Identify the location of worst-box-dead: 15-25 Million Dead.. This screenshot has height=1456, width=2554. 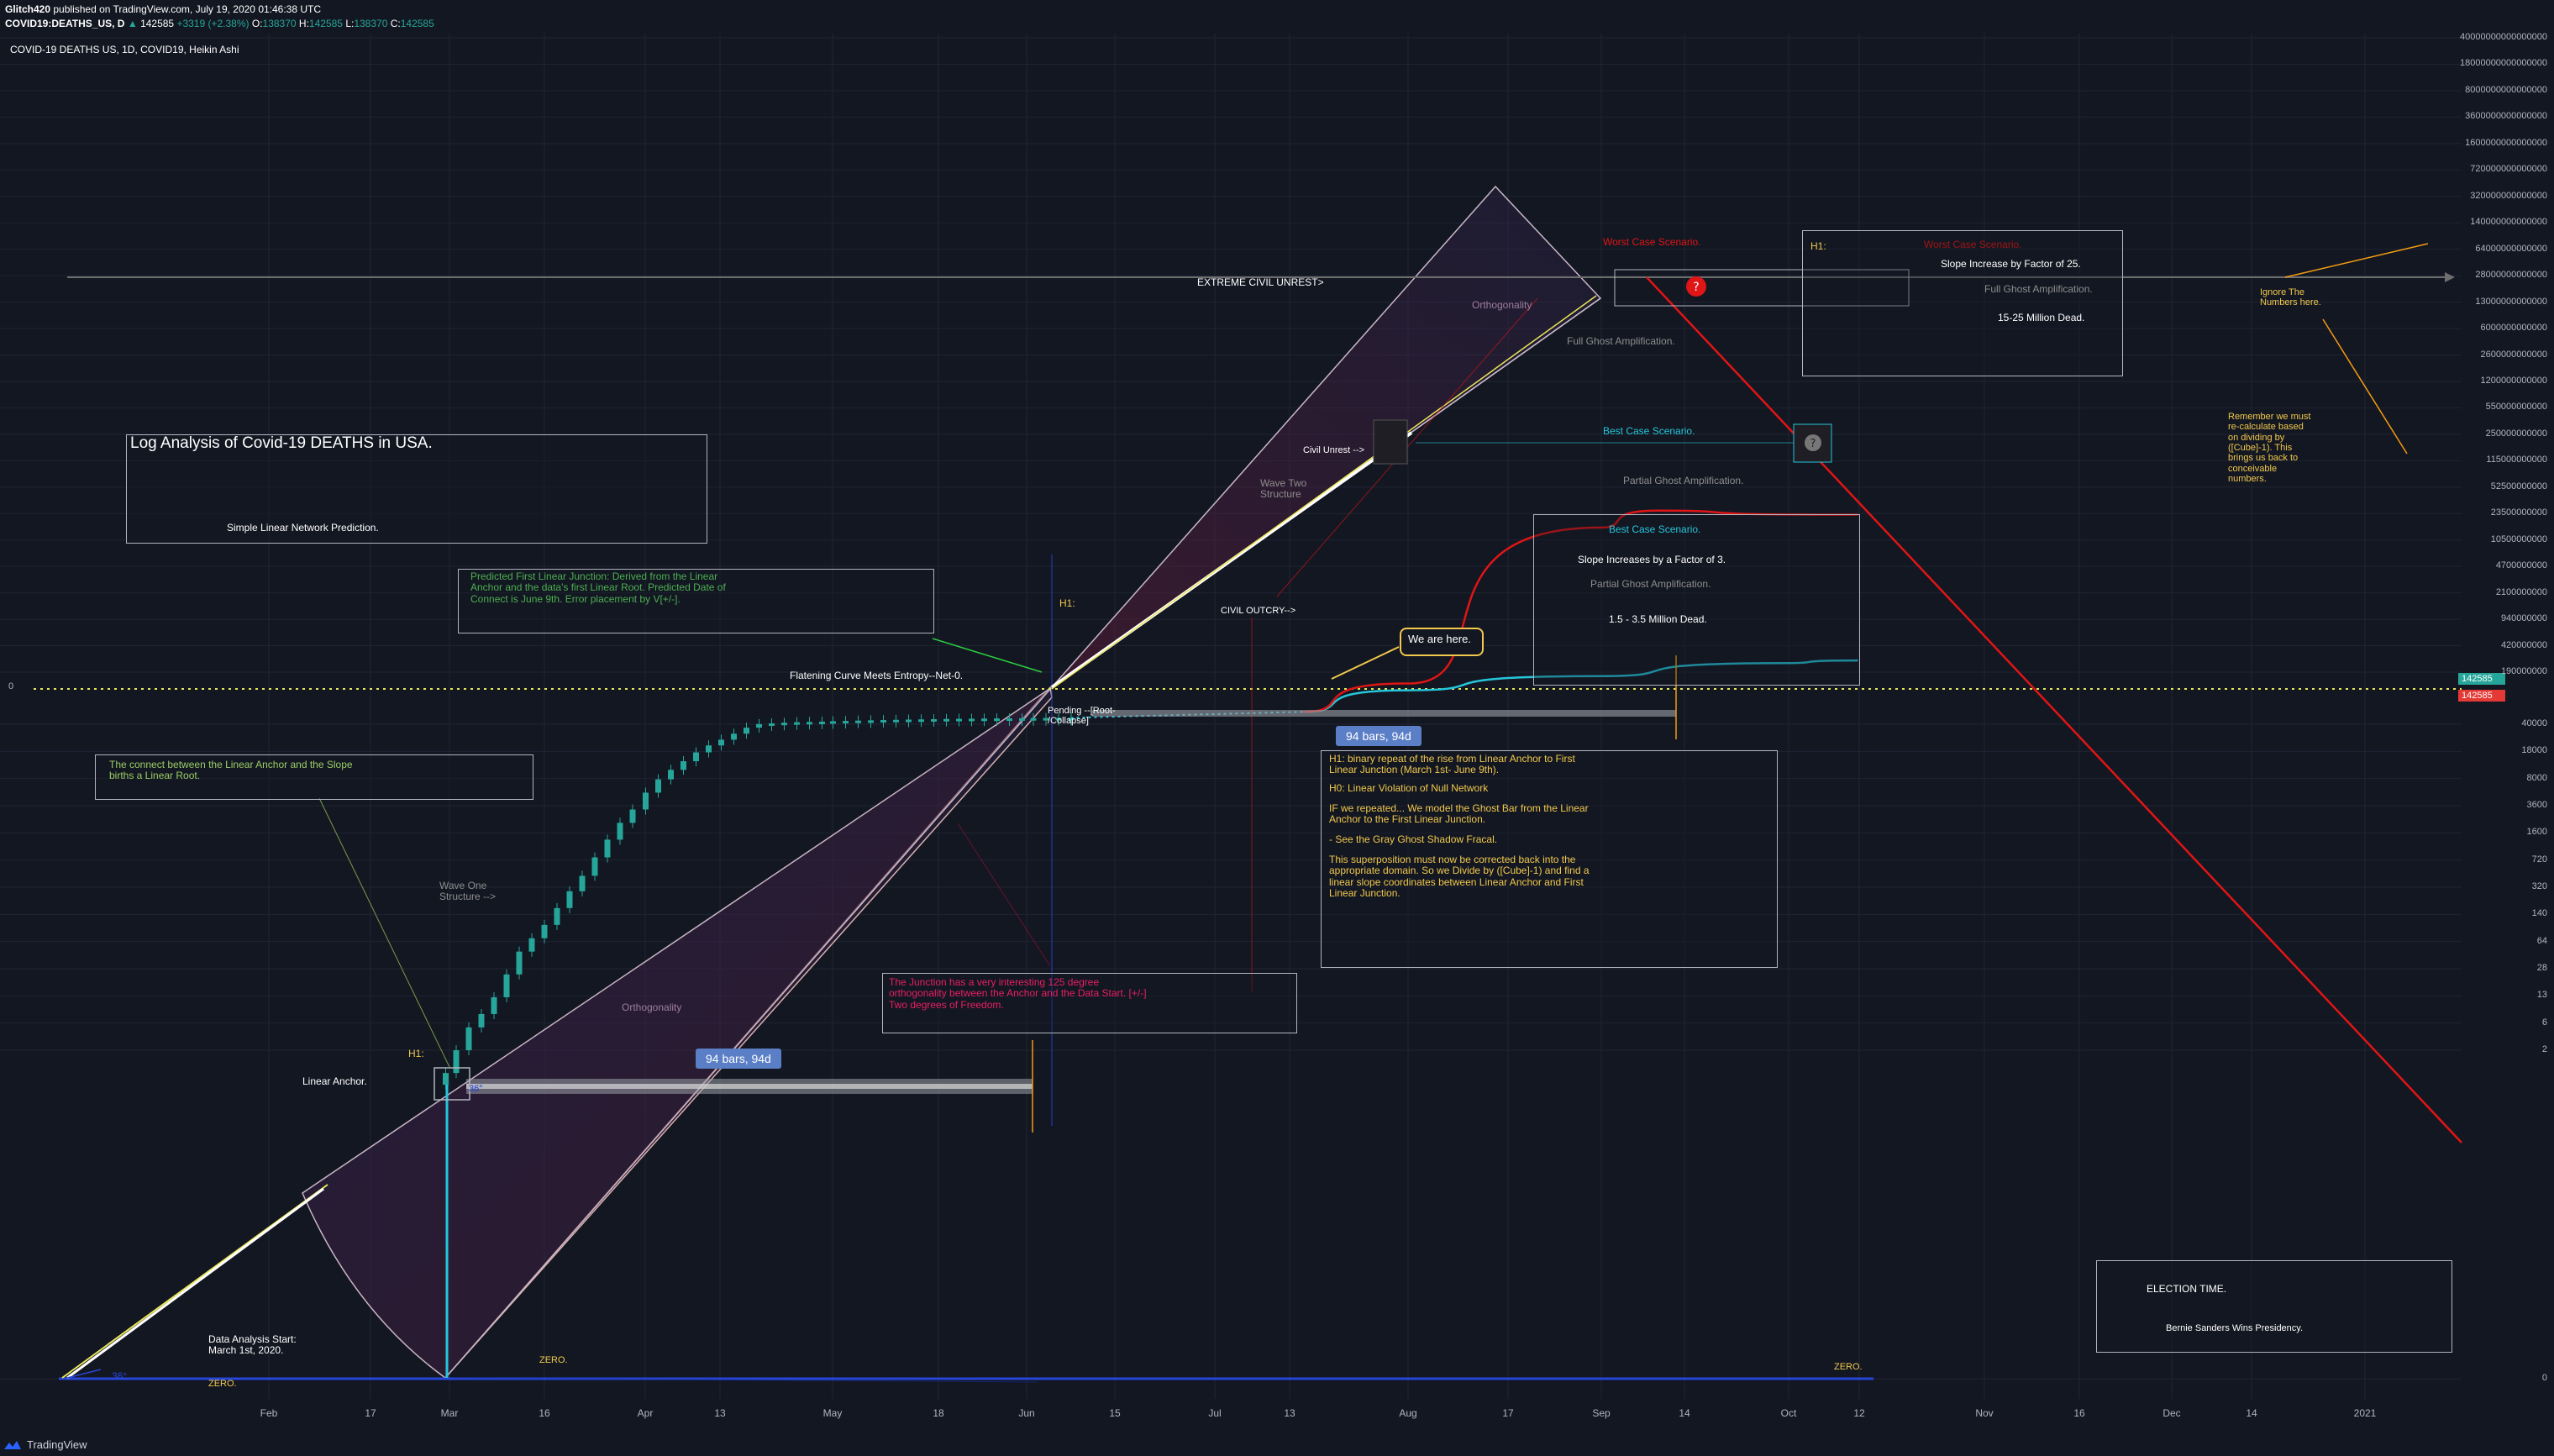
(2041, 317).